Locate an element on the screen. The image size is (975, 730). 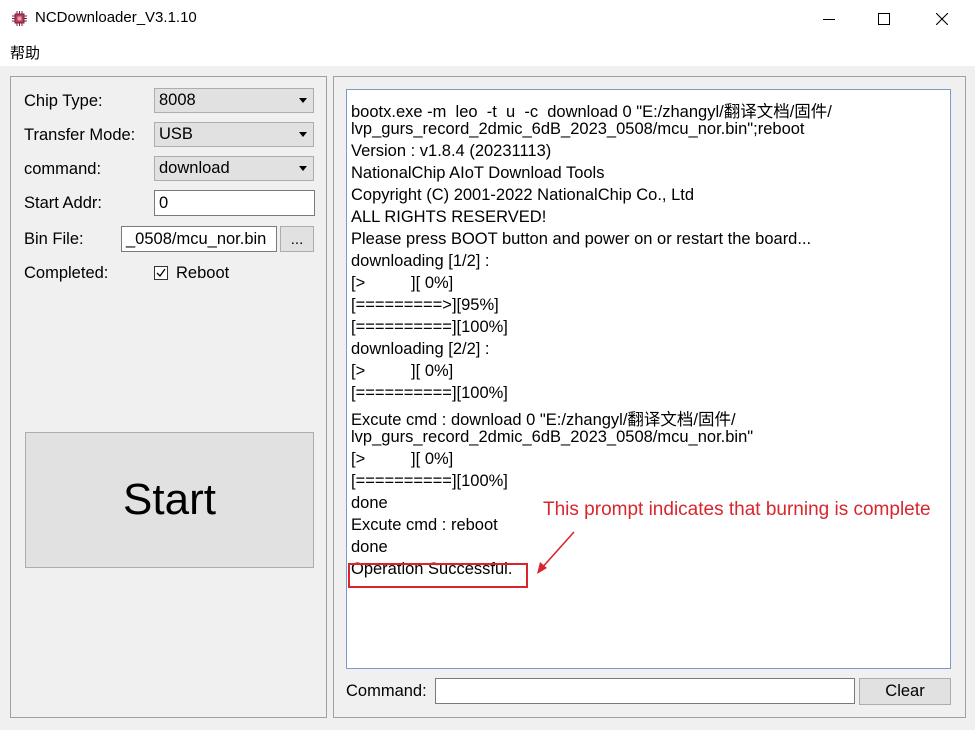
log-line: ALL RIGHTS RESERVED! is located at coordinates (449, 217).